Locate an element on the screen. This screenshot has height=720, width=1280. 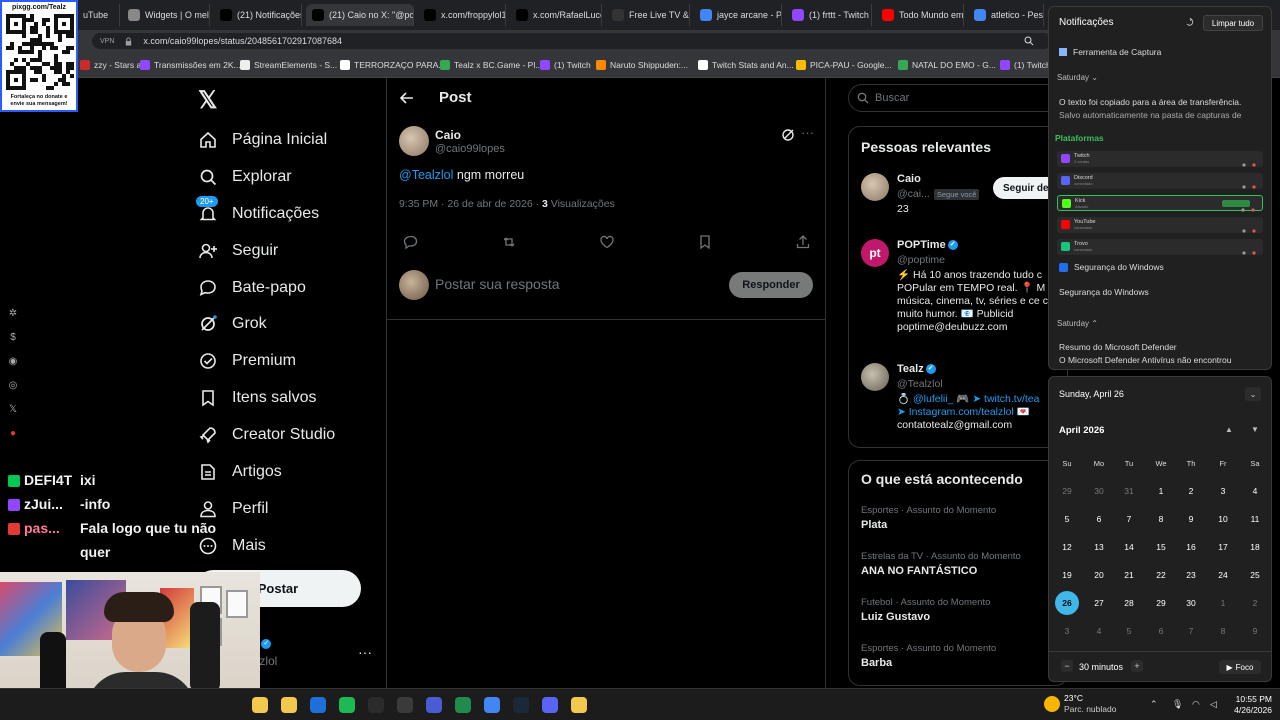
share-icon is located at coordinates (803, 242).